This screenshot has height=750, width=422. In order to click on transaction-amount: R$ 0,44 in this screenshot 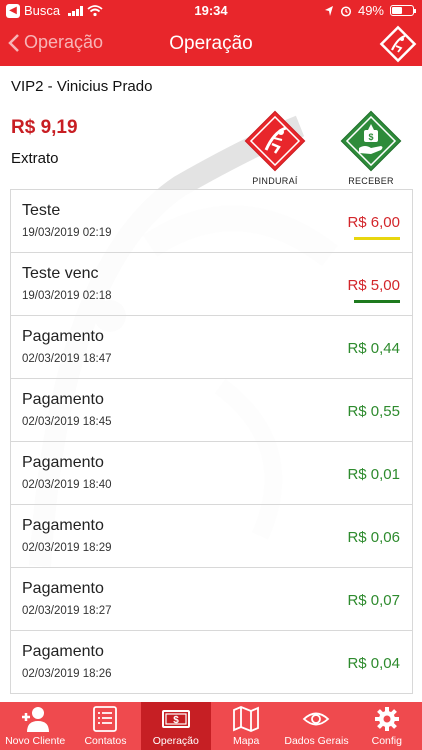, I will do `click(373, 348)`.